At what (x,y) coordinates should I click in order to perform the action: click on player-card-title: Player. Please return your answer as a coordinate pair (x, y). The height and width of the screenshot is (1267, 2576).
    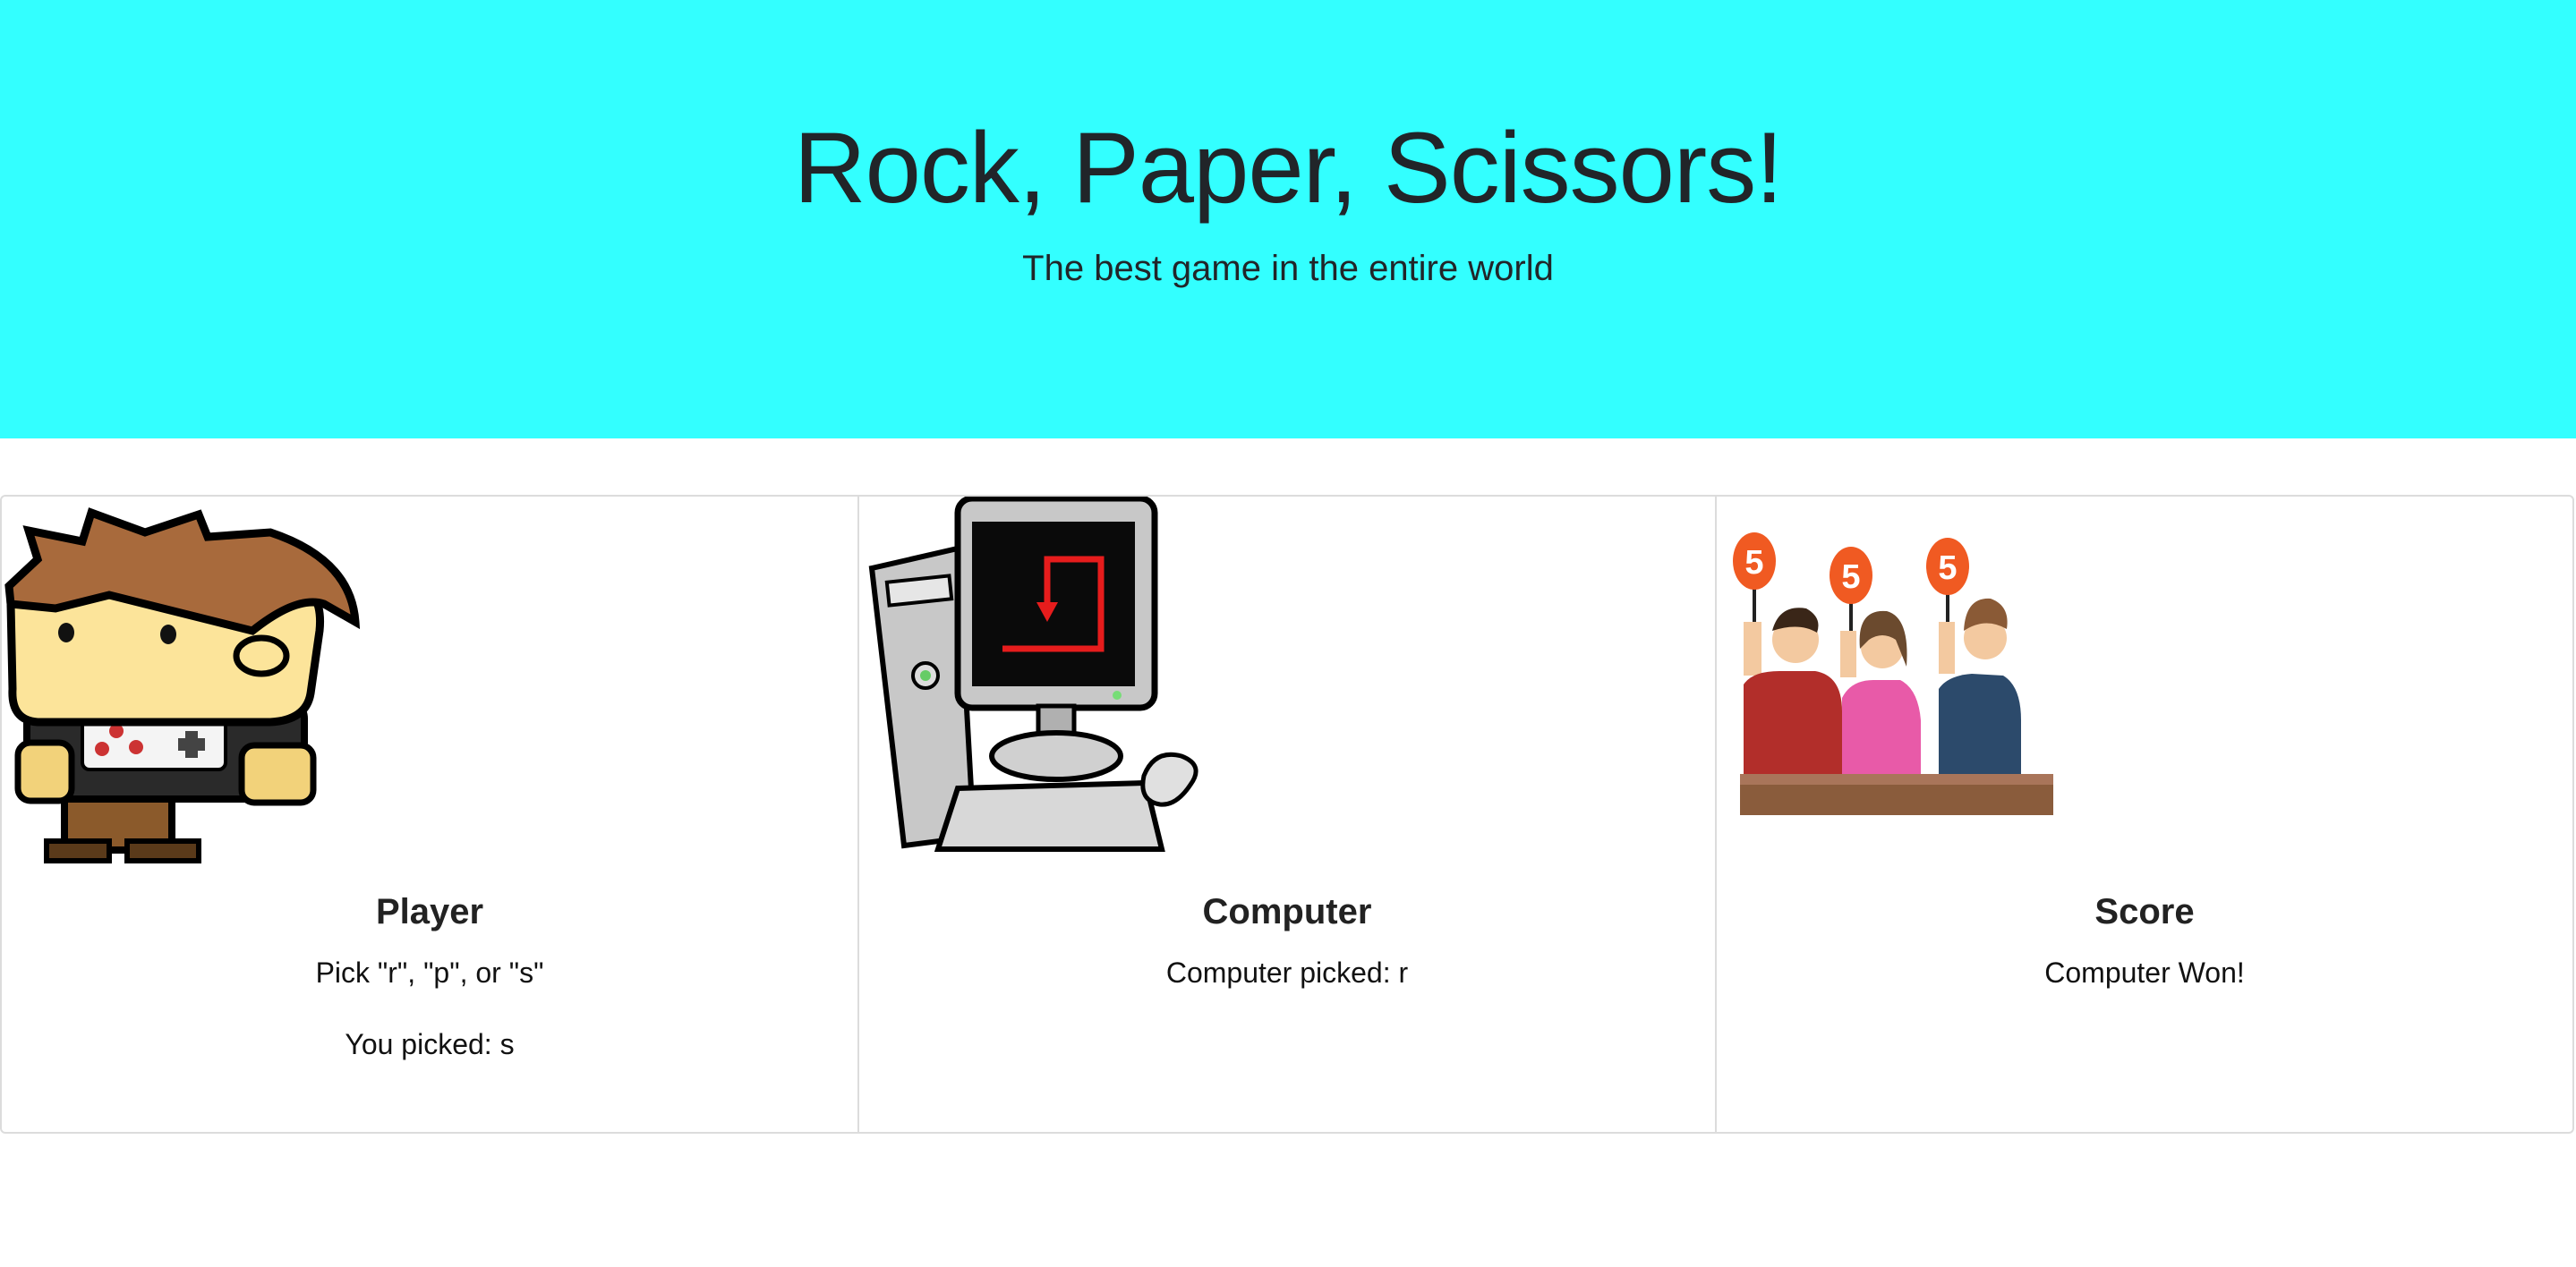
    Looking at the image, I should click on (429, 912).